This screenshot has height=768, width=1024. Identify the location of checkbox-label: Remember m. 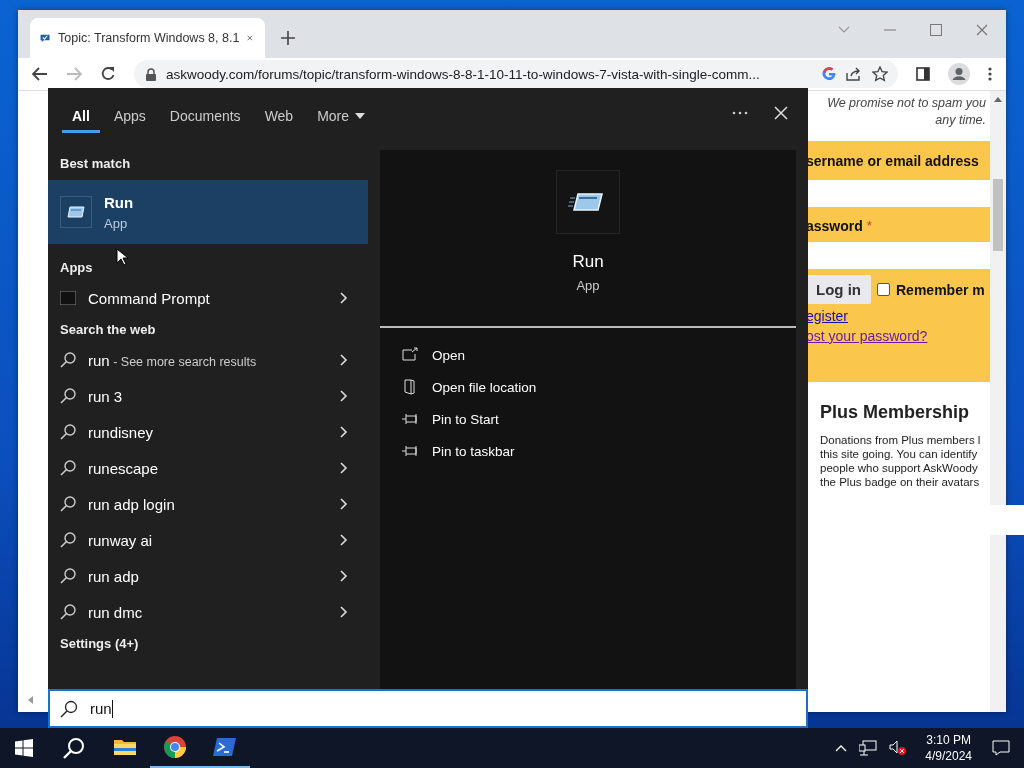
(940, 289).